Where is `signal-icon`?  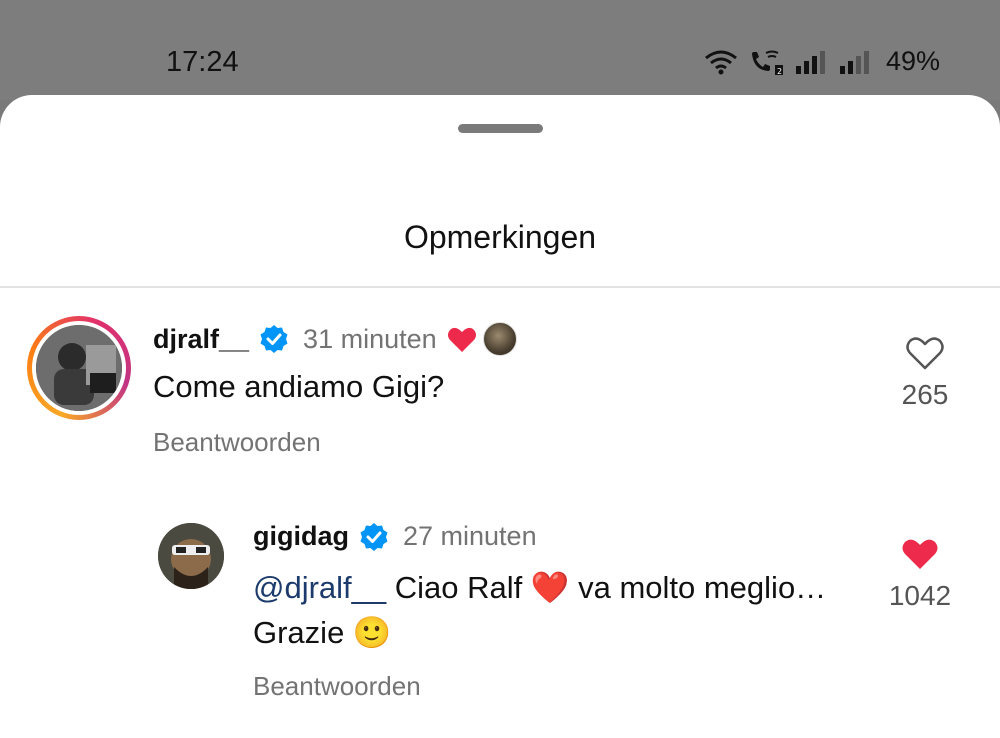 signal-icon is located at coordinates (810, 62).